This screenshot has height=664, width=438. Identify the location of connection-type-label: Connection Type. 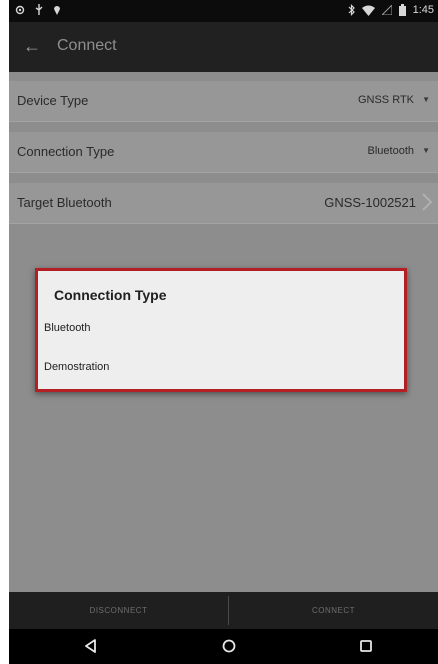
(66, 151).